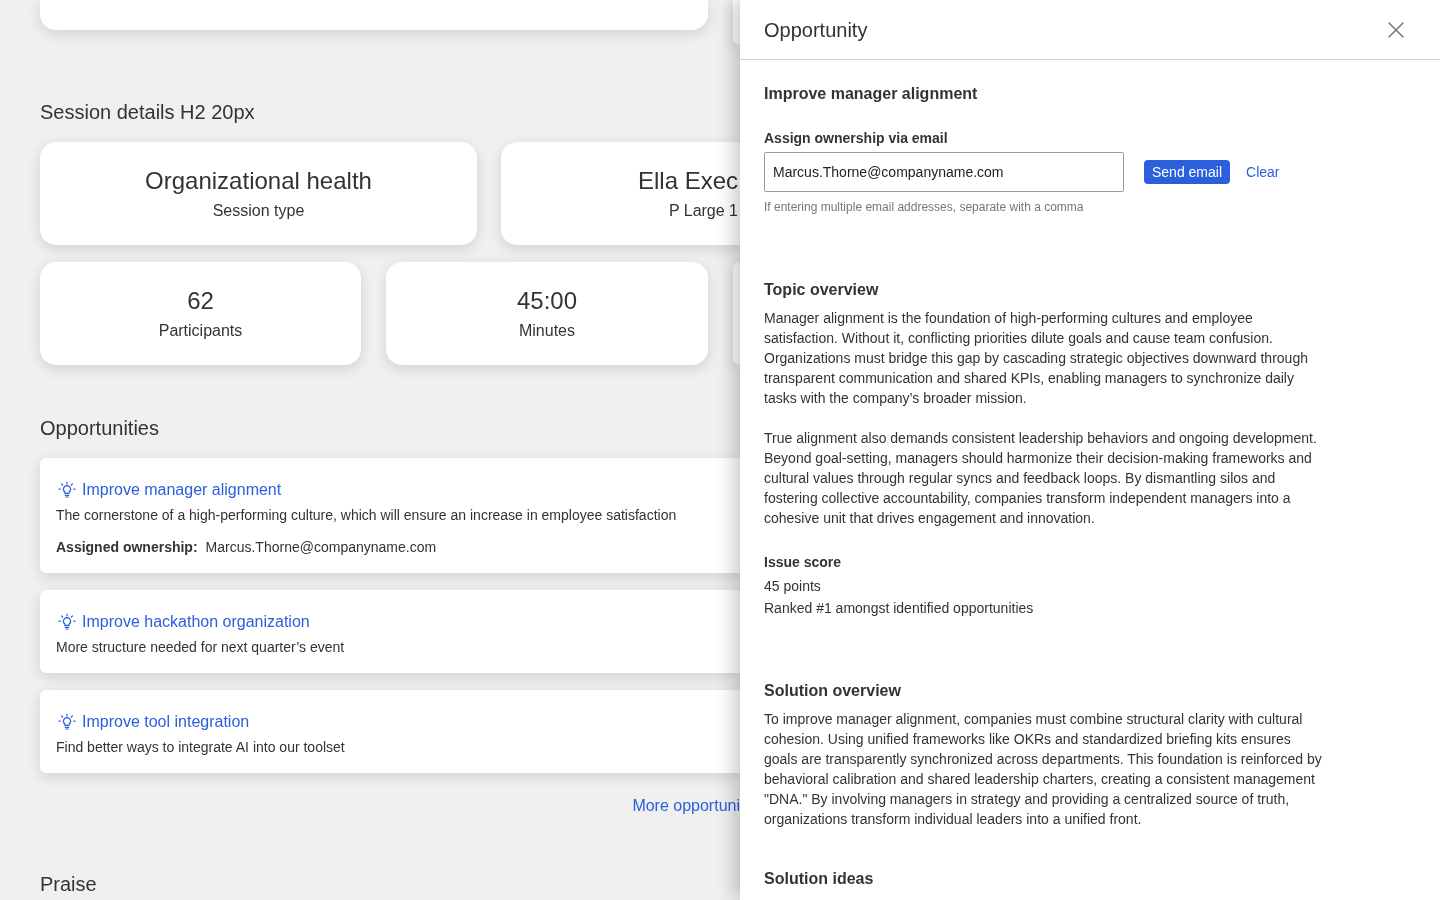  I want to click on panel-title: Opportunity, so click(816, 30).